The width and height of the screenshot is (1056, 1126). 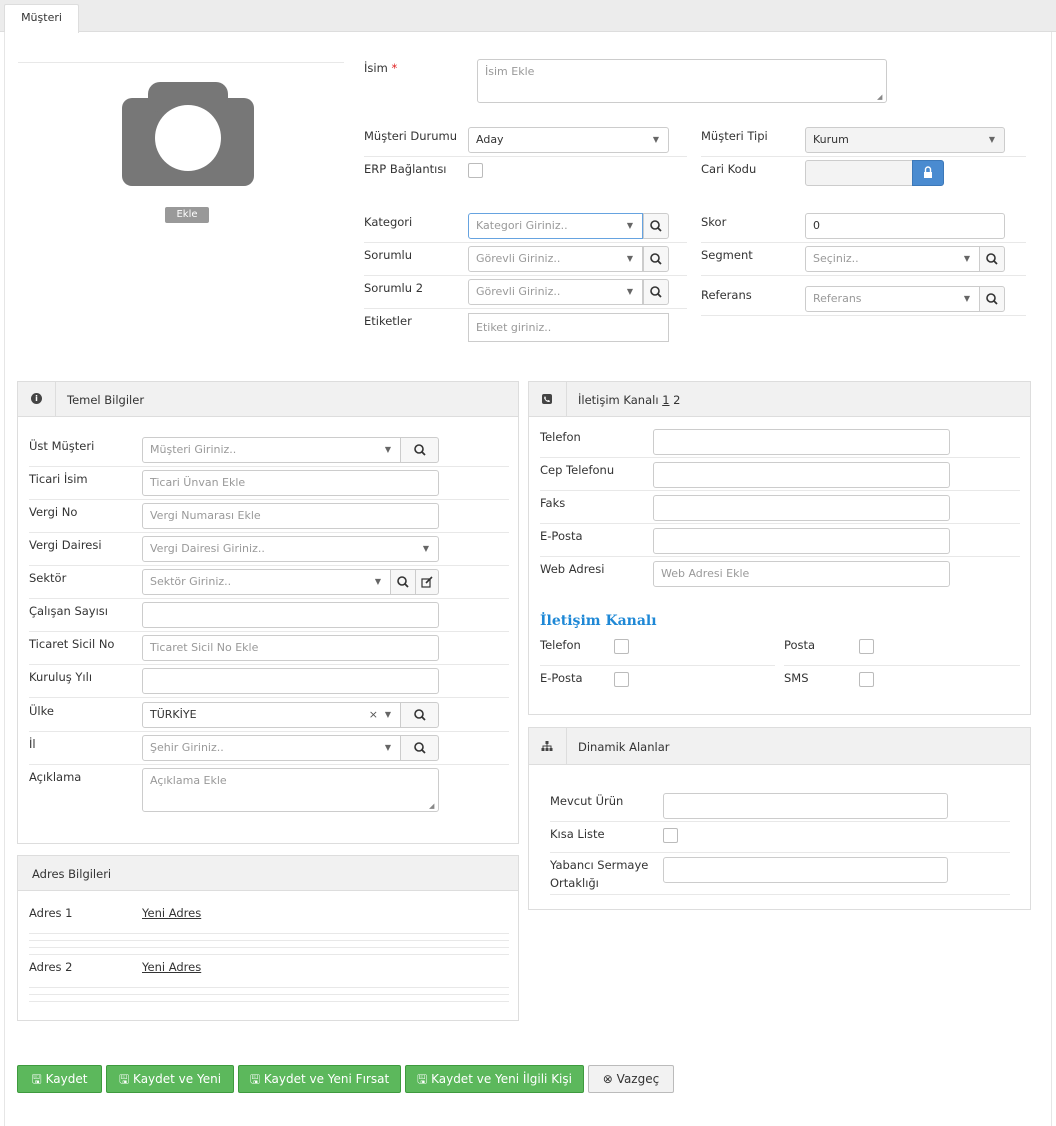 I want to click on web-label: Web Adresi, so click(x=572, y=569).